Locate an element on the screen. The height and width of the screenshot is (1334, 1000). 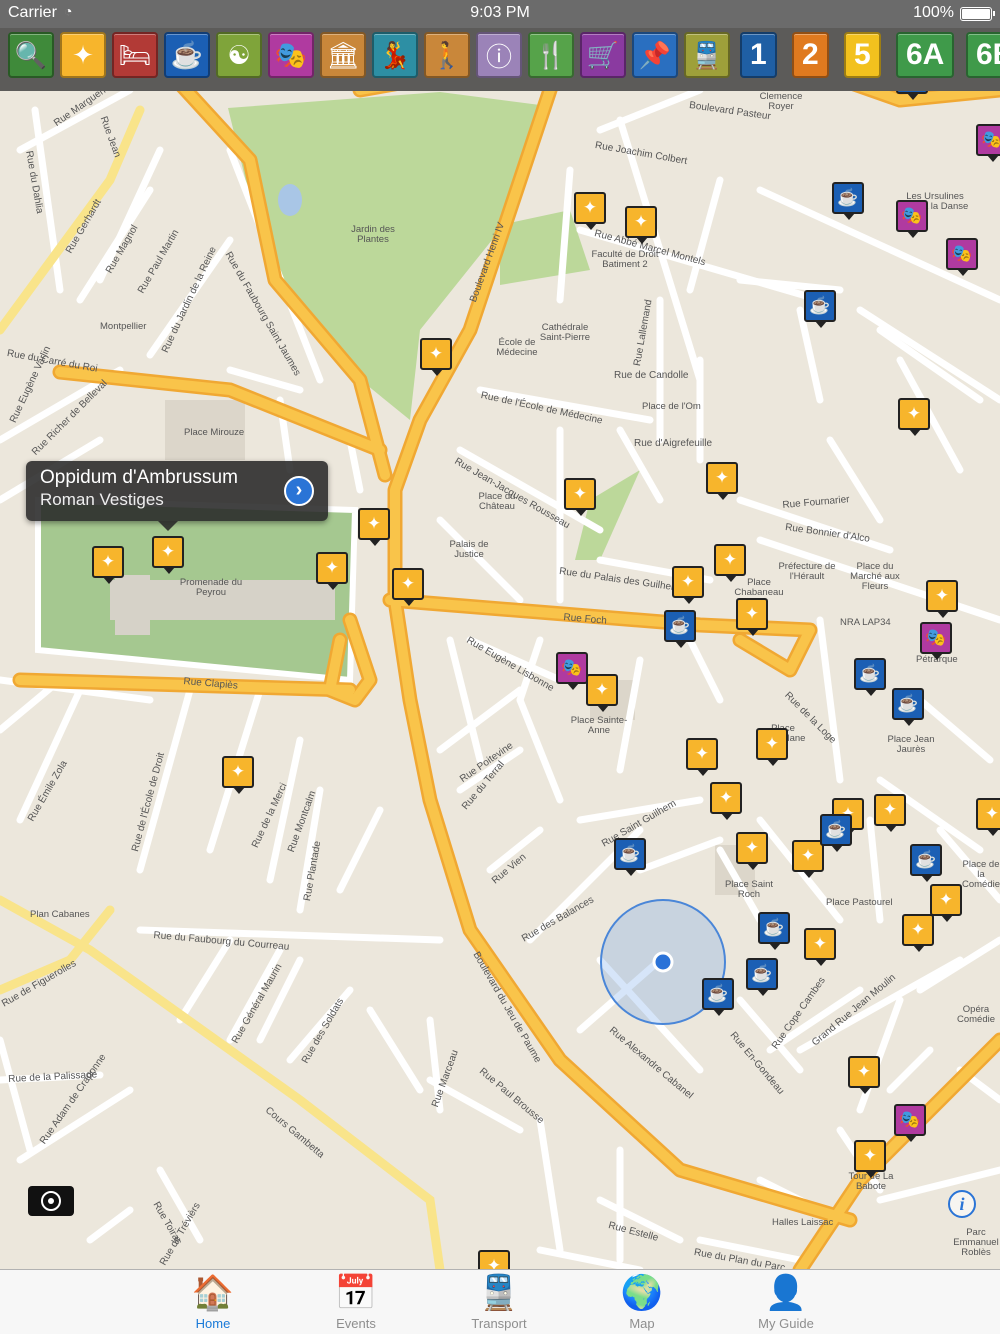
place-label: Place Jean Jaurès is located at coordinates (911, 744).